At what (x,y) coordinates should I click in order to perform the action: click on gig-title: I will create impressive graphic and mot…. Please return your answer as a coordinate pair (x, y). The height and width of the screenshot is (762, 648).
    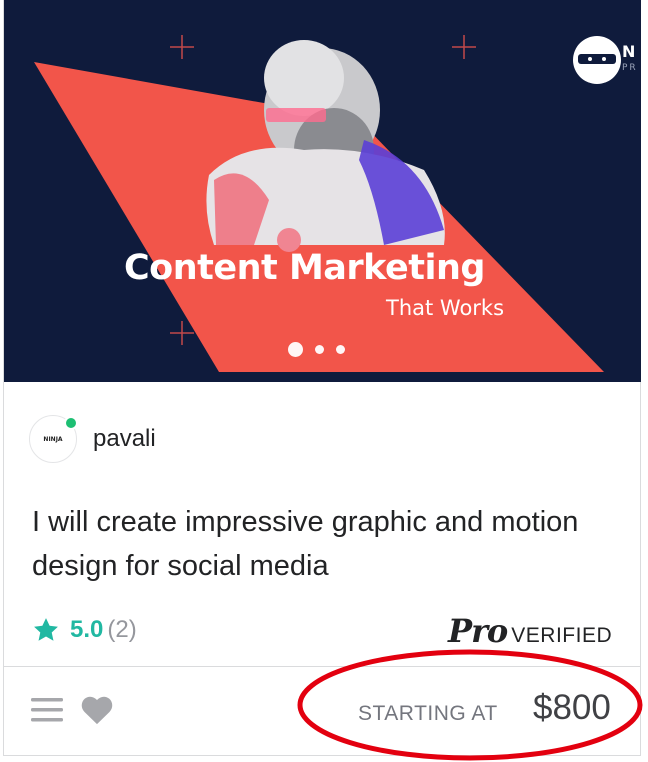
    Looking at the image, I should click on (327, 544).